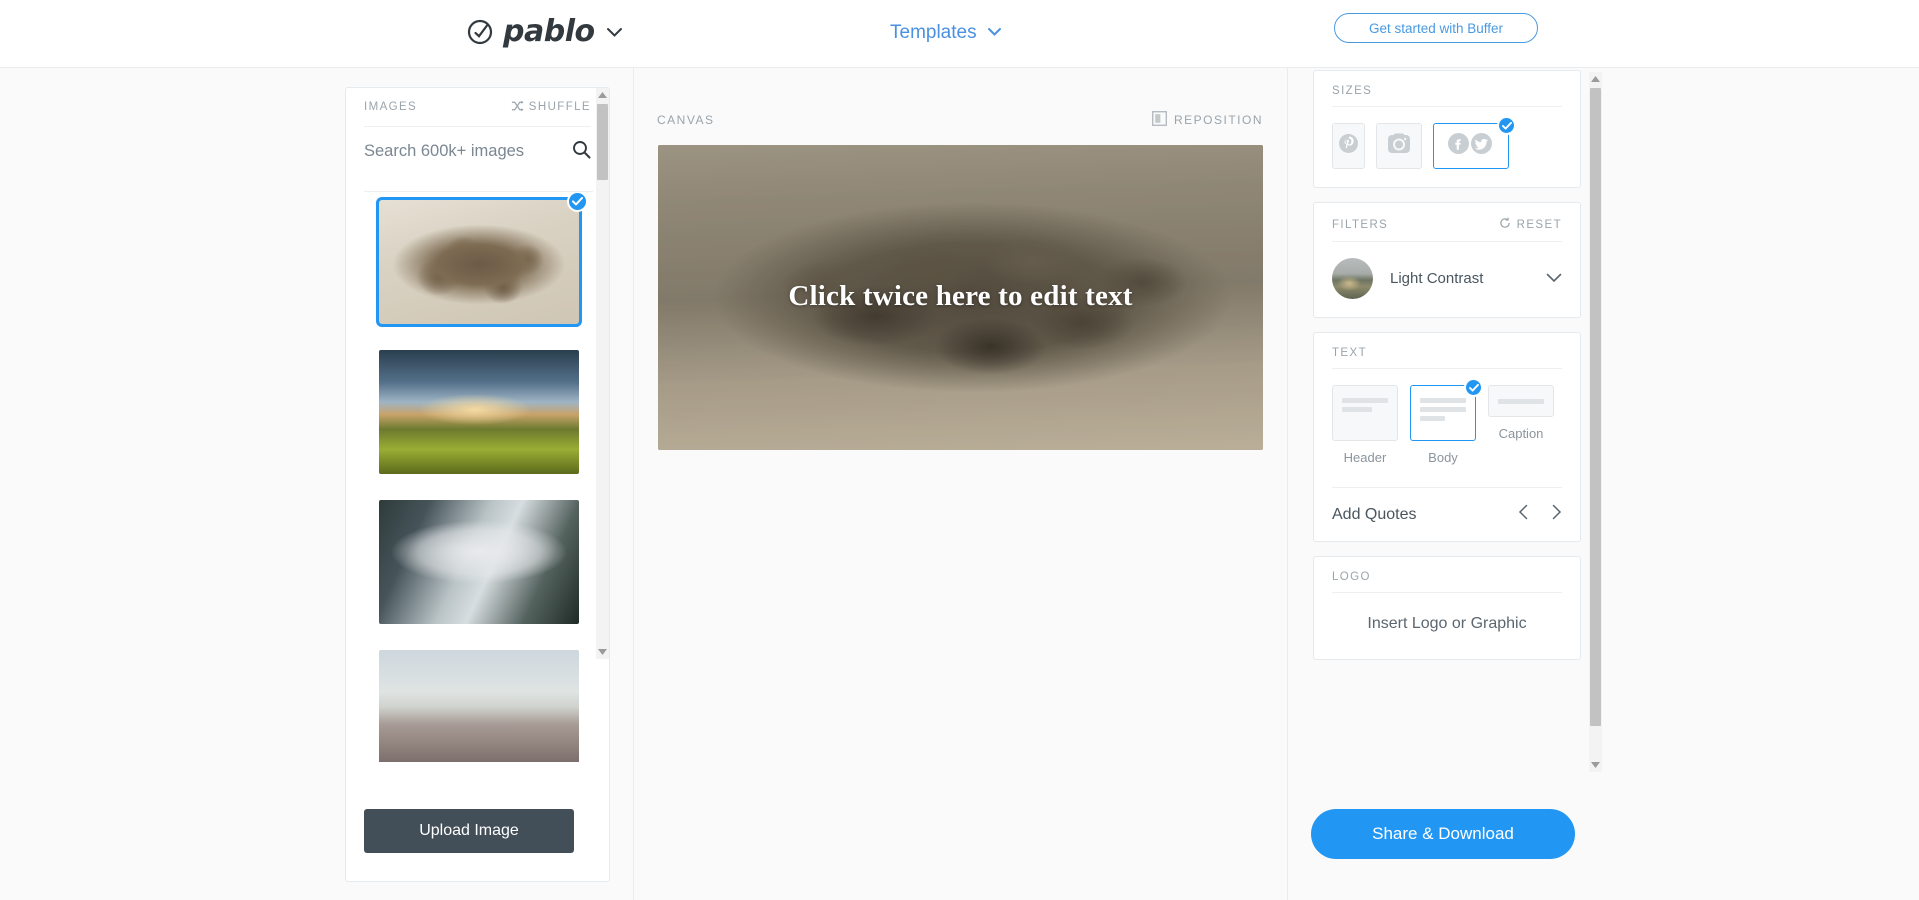 This screenshot has height=900, width=1919. I want to click on search-input, so click(459, 151).